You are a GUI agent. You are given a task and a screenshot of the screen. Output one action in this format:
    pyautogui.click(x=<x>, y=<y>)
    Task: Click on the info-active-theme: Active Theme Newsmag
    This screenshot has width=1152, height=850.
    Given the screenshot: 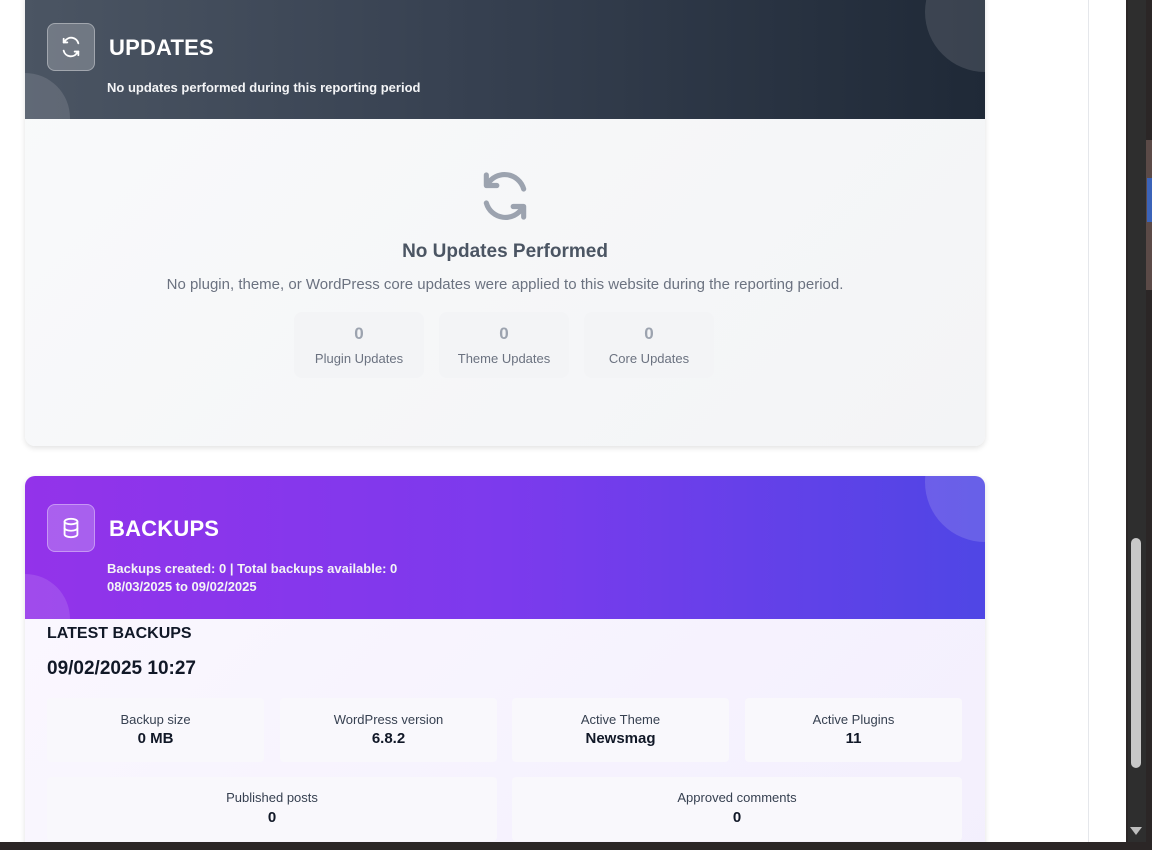 What is the action you would take?
    pyautogui.click(x=620, y=730)
    